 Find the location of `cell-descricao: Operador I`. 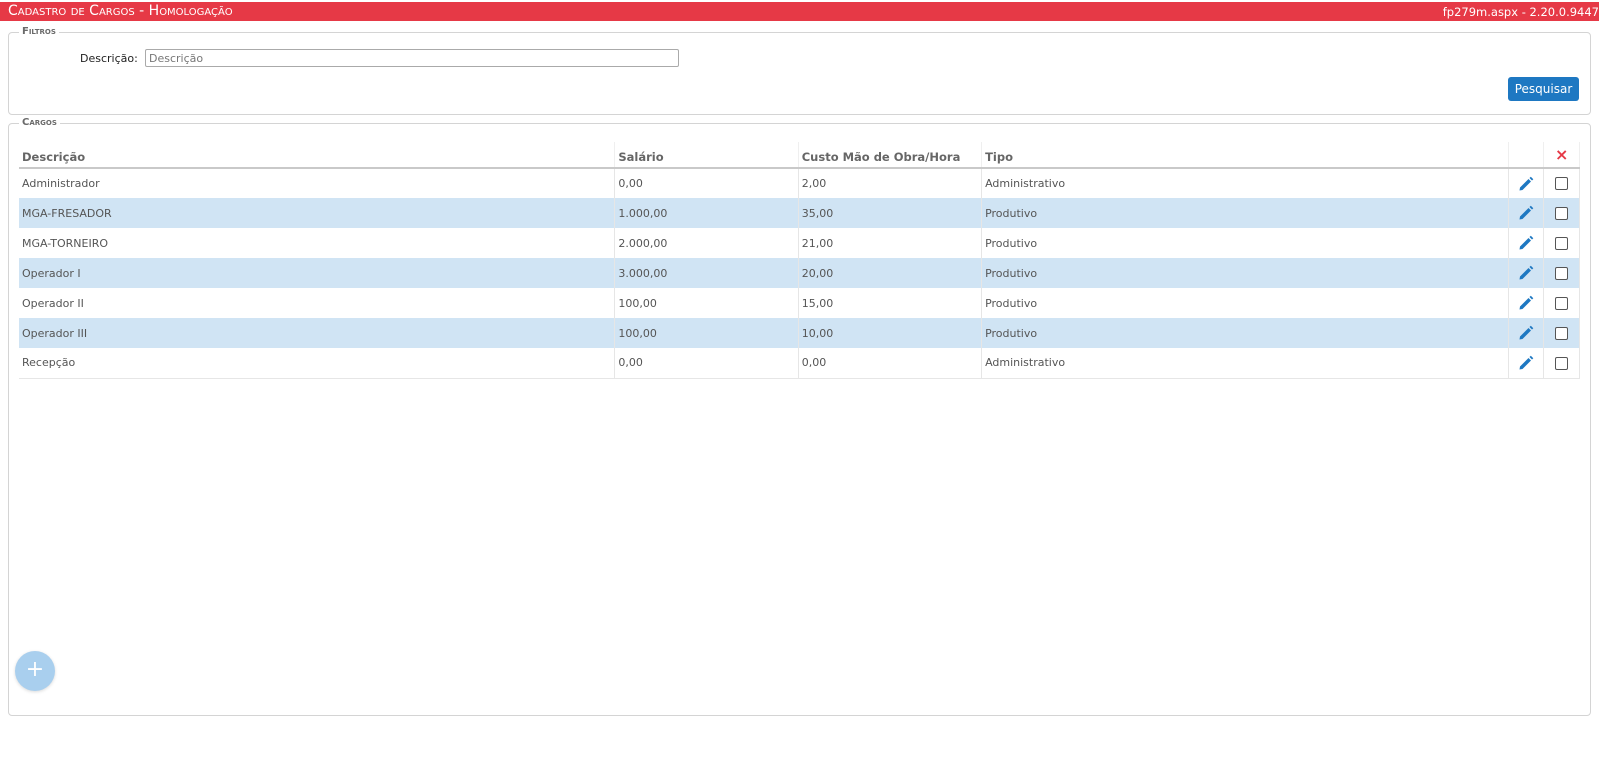

cell-descricao: Operador I is located at coordinates (317, 273).